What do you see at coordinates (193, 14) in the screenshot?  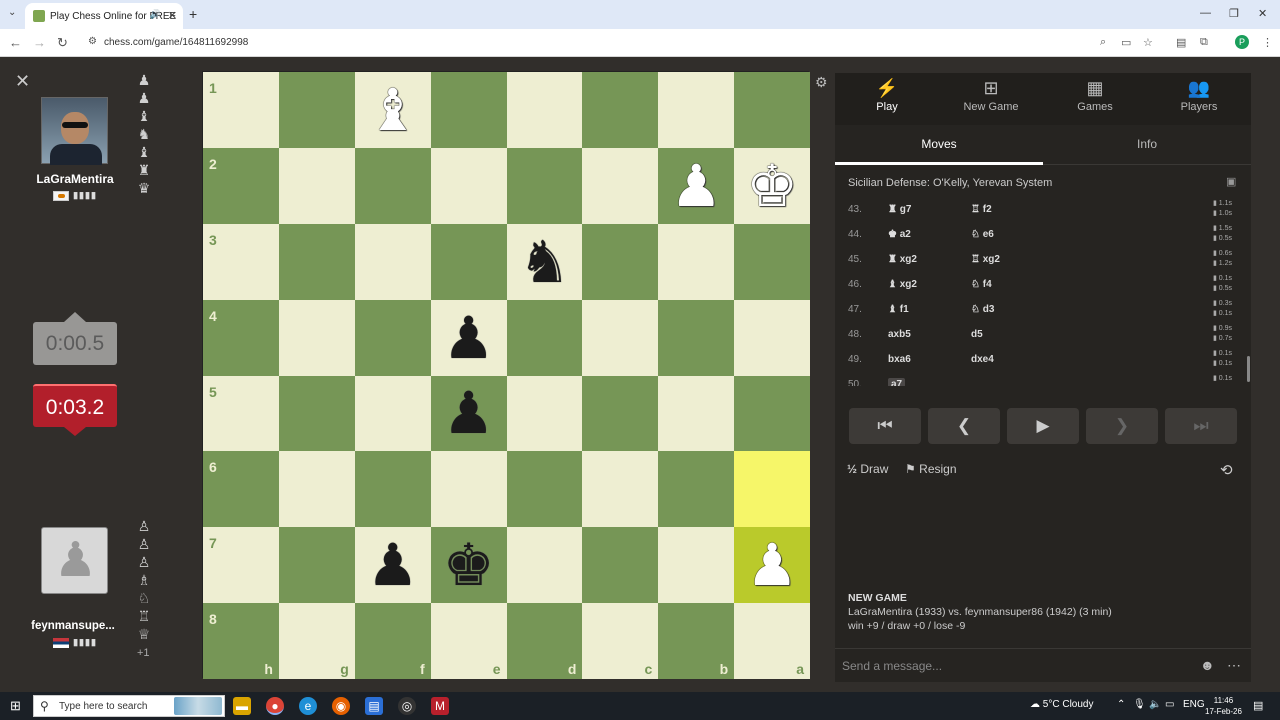 I see `new-tab-icon: +` at bounding box center [193, 14].